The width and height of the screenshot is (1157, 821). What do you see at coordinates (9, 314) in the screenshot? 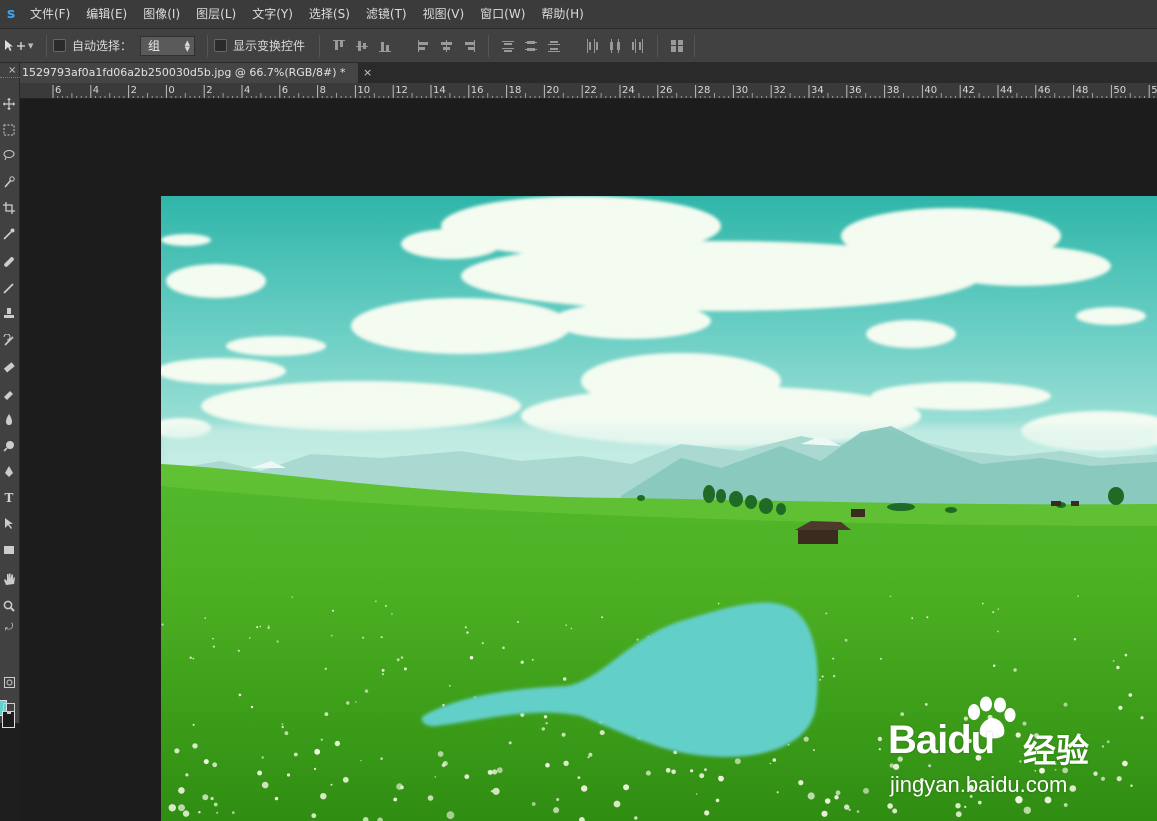
I see `clone-stamp-tool-icon` at bounding box center [9, 314].